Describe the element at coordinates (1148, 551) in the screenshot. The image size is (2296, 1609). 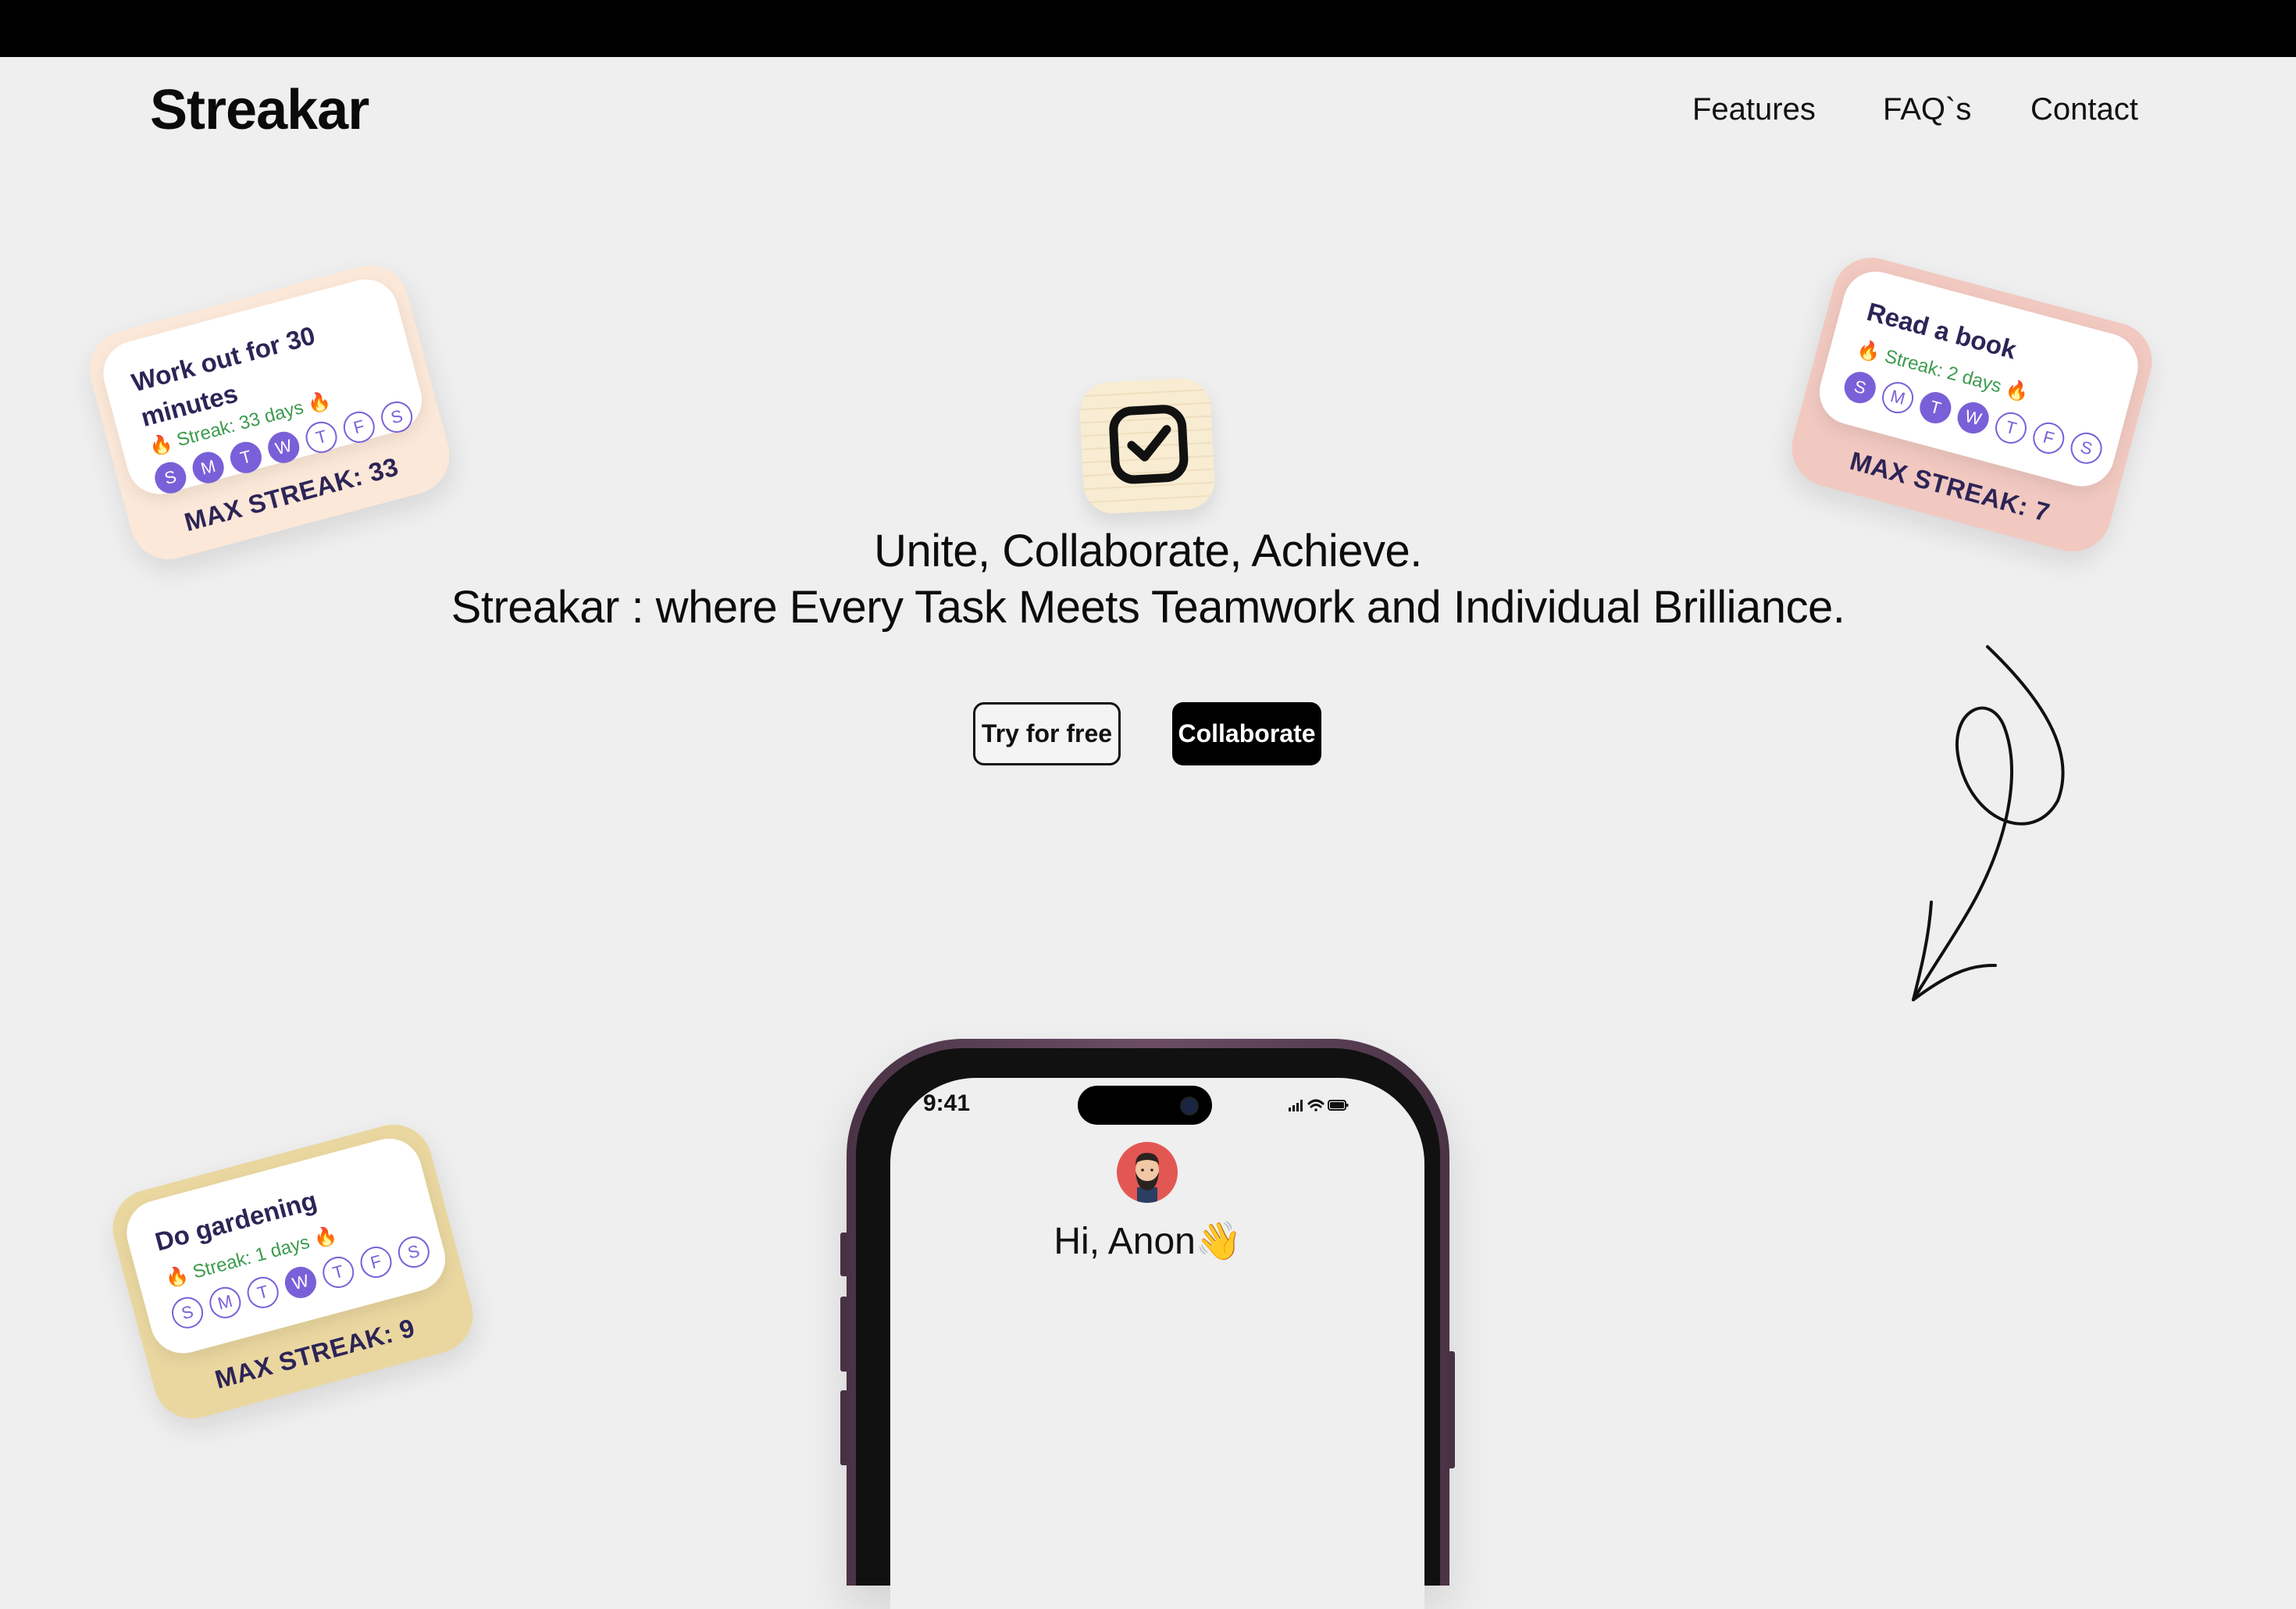
I see `hero-headline: Unite, Collaborate, Achieve.` at that location.